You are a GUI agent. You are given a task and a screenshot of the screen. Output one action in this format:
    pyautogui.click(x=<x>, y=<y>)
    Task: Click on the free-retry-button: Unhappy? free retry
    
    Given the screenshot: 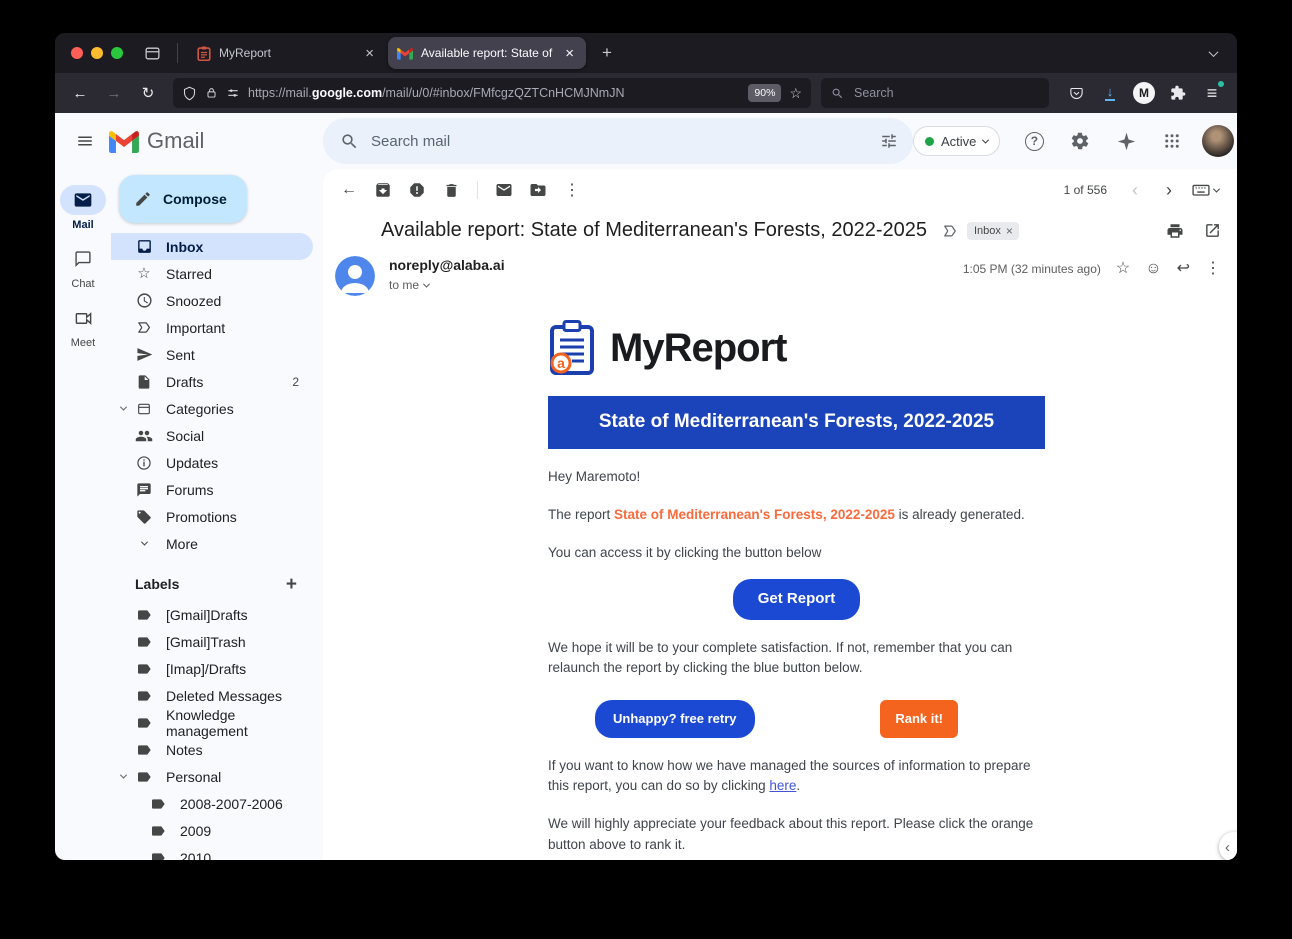 What is the action you would take?
    pyautogui.click(x=675, y=719)
    